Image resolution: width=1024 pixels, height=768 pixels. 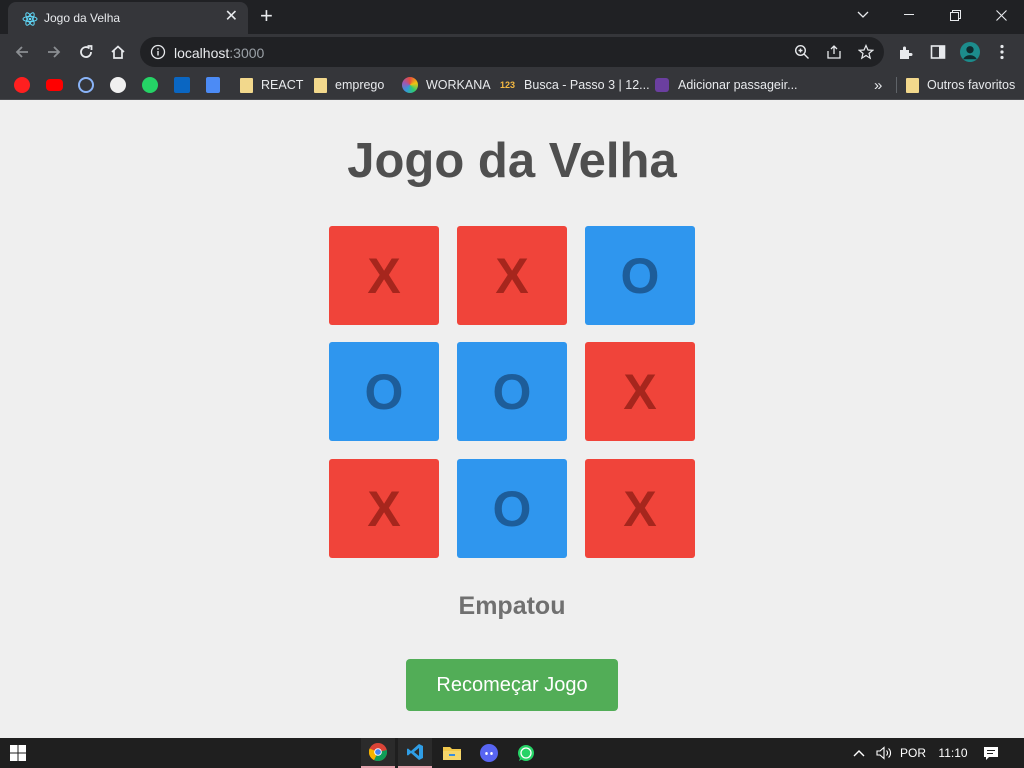 I want to click on board-cell-6: X, so click(x=384, y=508).